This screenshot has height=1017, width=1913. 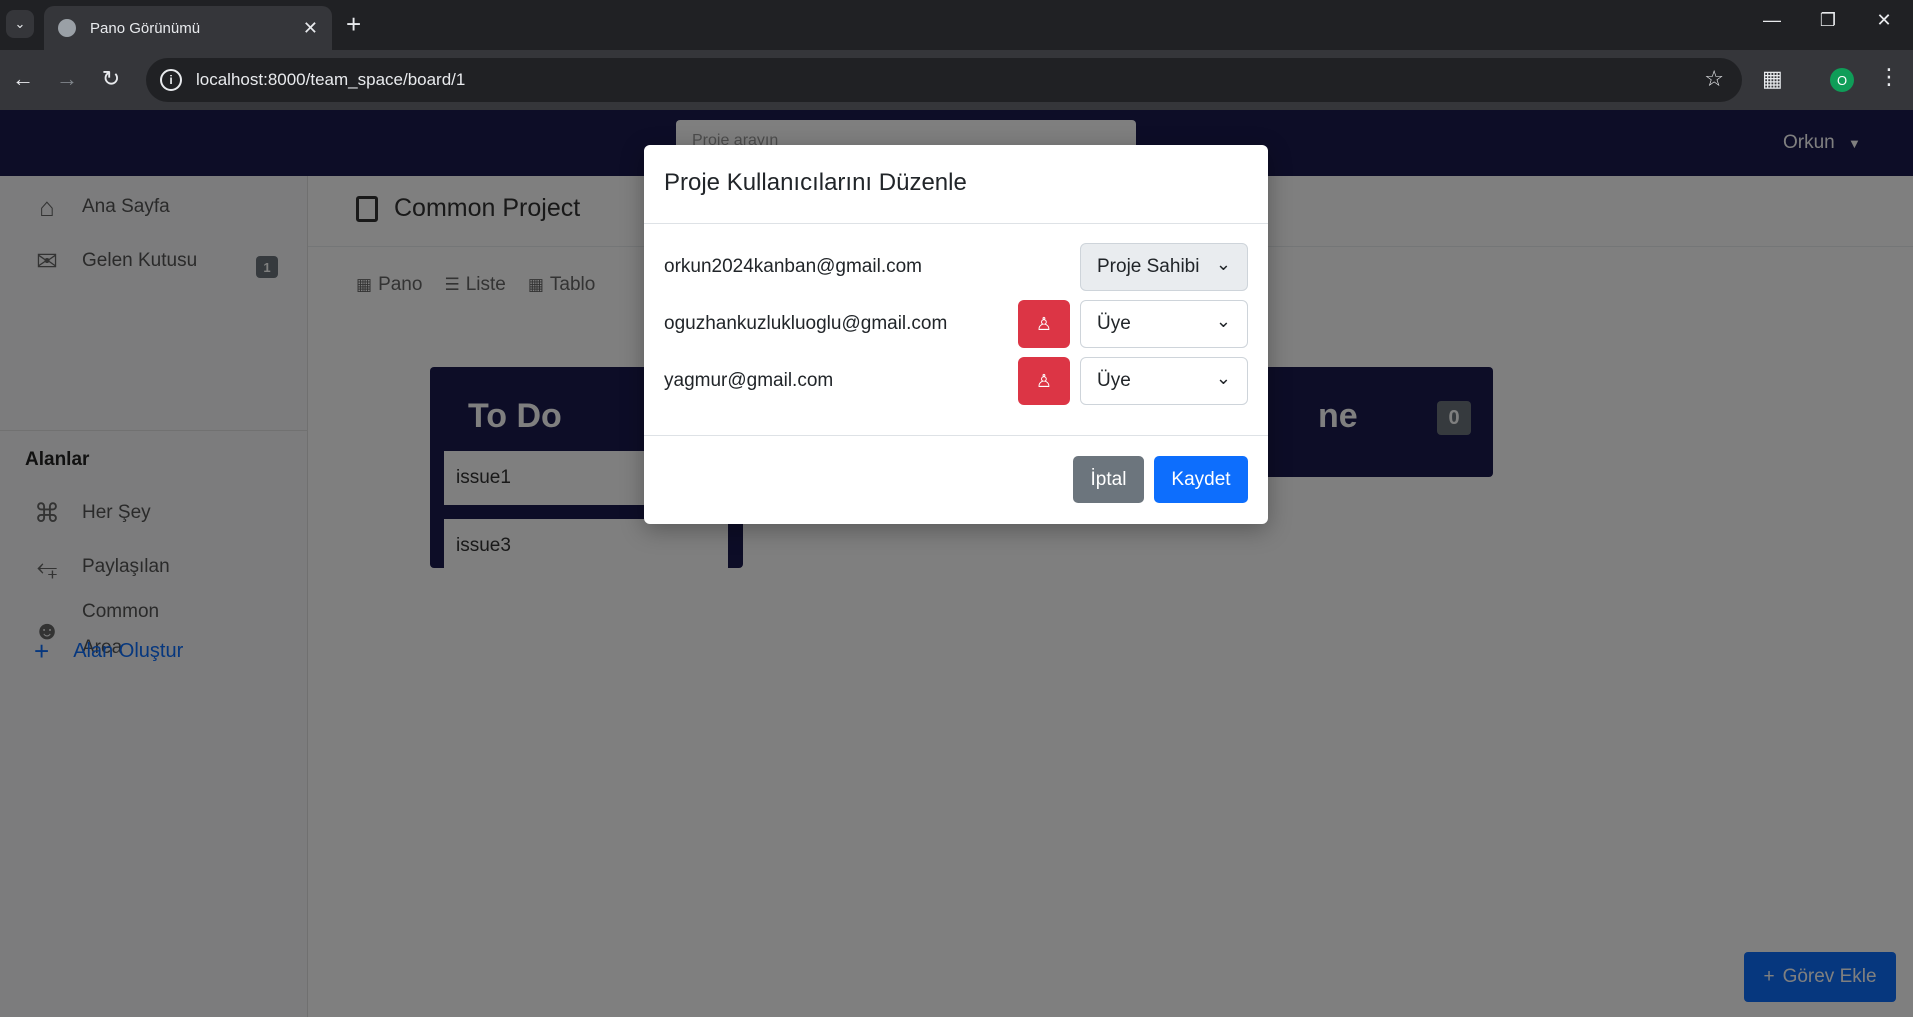 What do you see at coordinates (956, 325) in the screenshot?
I see `user-row: oguzhankuzlukluoglu@gmail.com ♙ Üye ⌄` at bounding box center [956, 325].